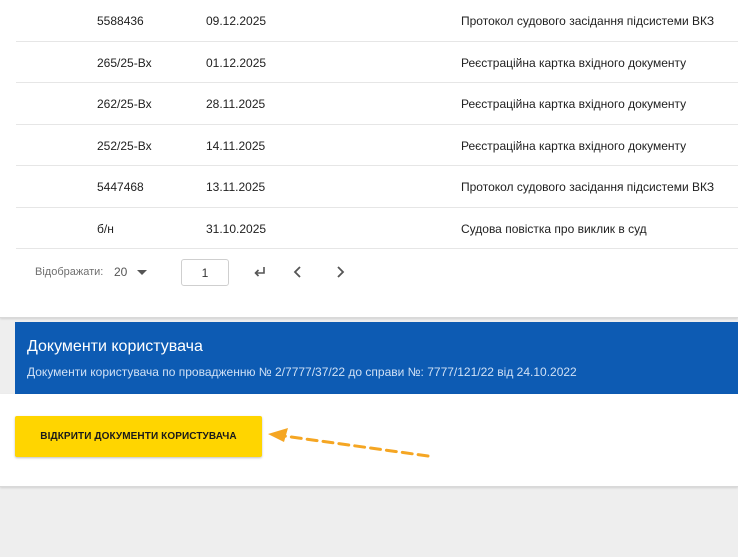 The height and width of the screenshot is (557, 738). I want to click on page-number-input, so click(205, 272).